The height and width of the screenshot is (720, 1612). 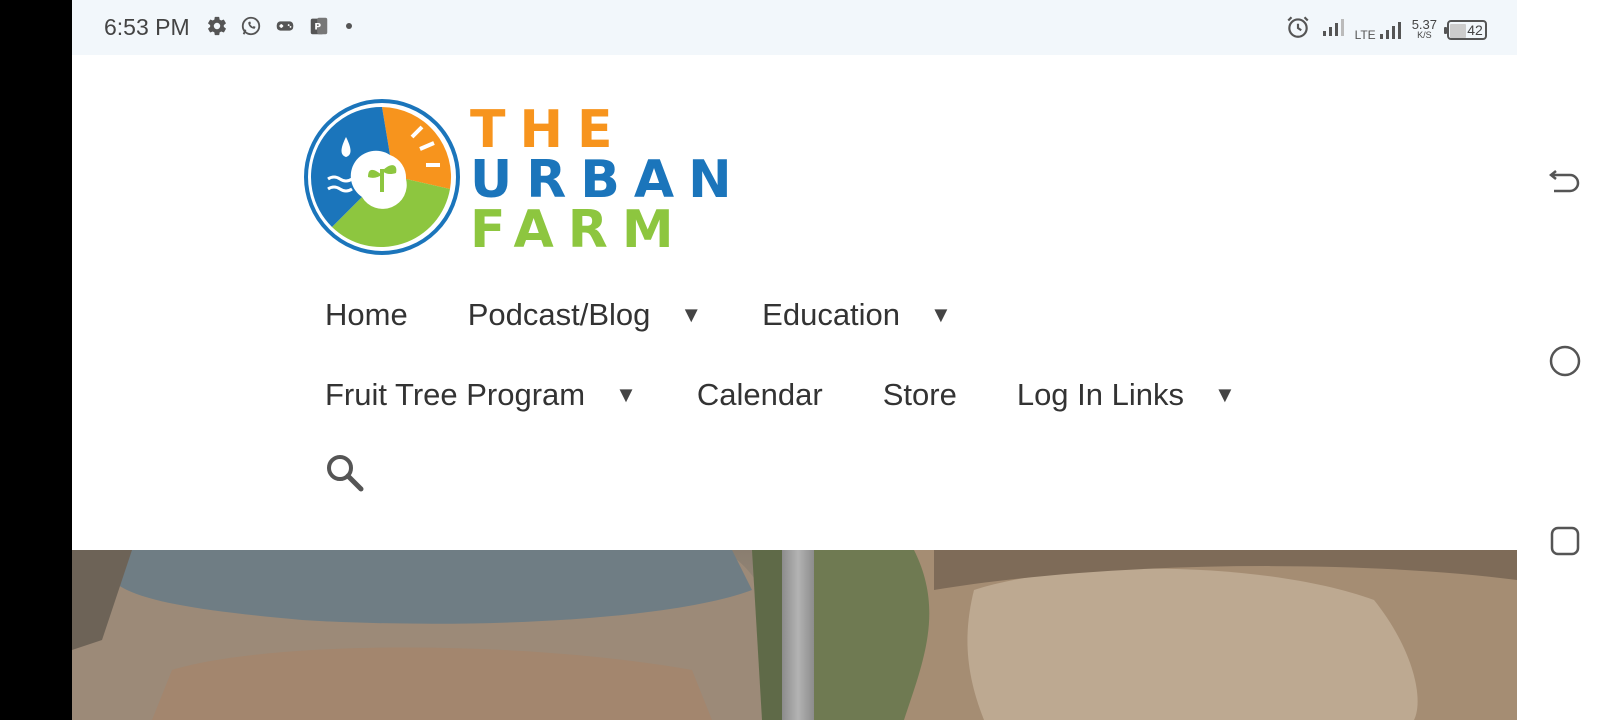 I want to click on battery-level: 42, so click(x=1475, y=29).